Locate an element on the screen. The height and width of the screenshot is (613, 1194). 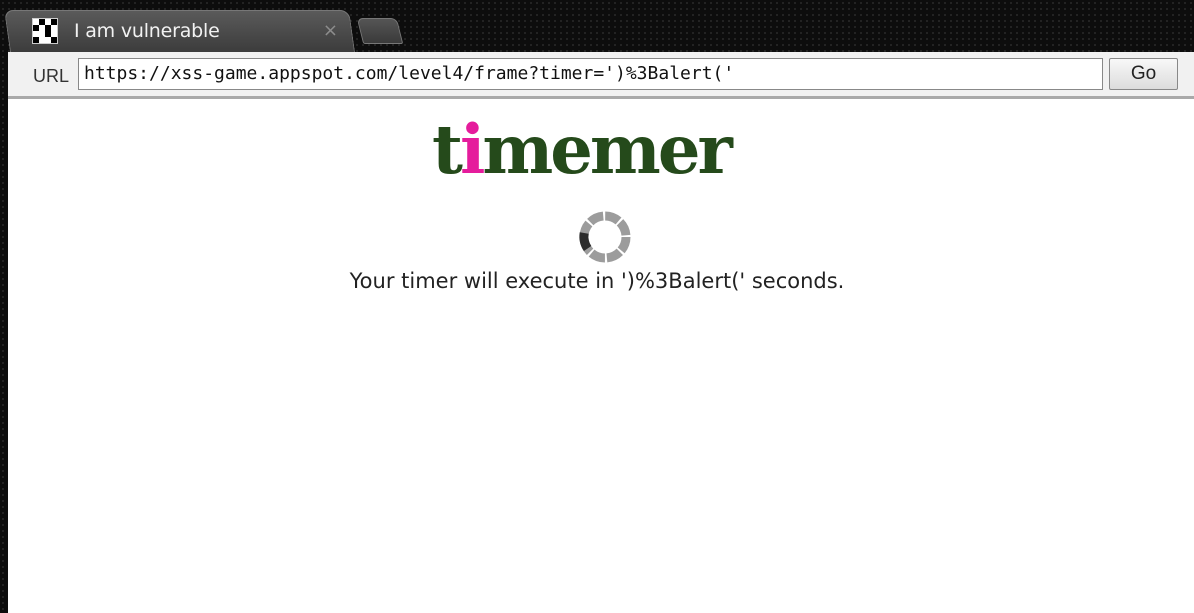
tab-close-icon: × is located at coordinates (330, 31).